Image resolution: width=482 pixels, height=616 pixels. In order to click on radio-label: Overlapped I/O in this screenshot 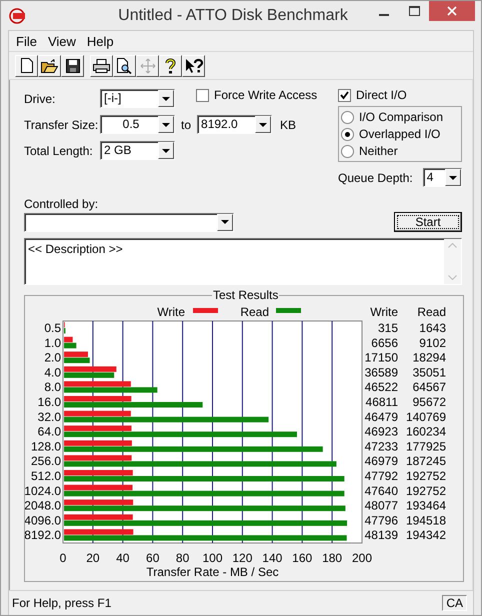, I will do `click(399, 134)`.